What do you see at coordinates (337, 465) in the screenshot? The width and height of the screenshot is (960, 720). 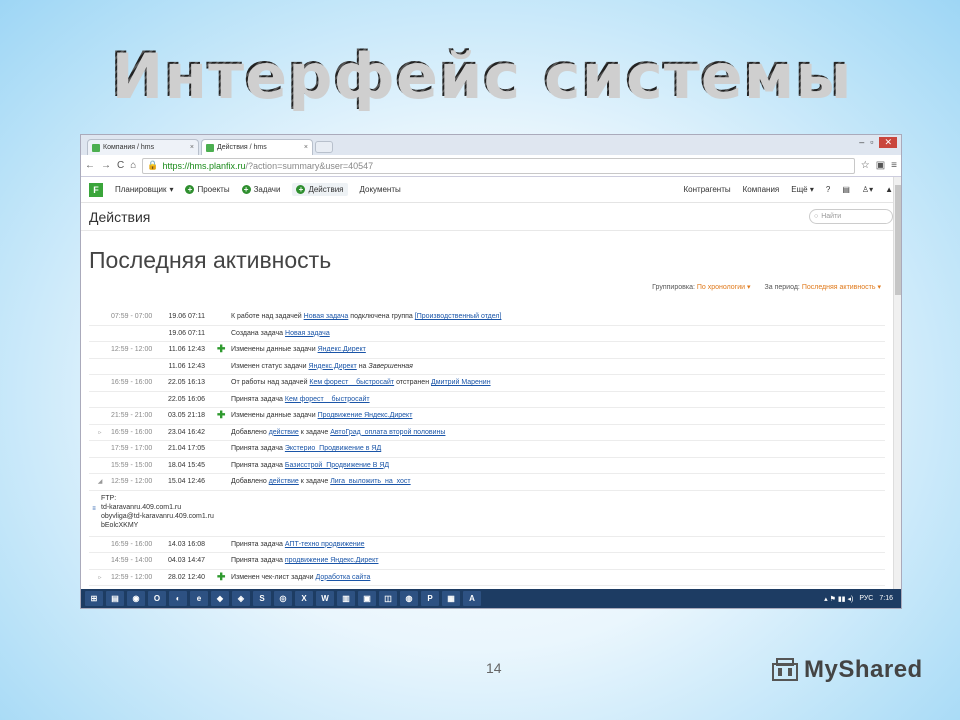 I see `event-link: Базисстрой_Продвижение В ЯД` at bounding box center [337, 465].